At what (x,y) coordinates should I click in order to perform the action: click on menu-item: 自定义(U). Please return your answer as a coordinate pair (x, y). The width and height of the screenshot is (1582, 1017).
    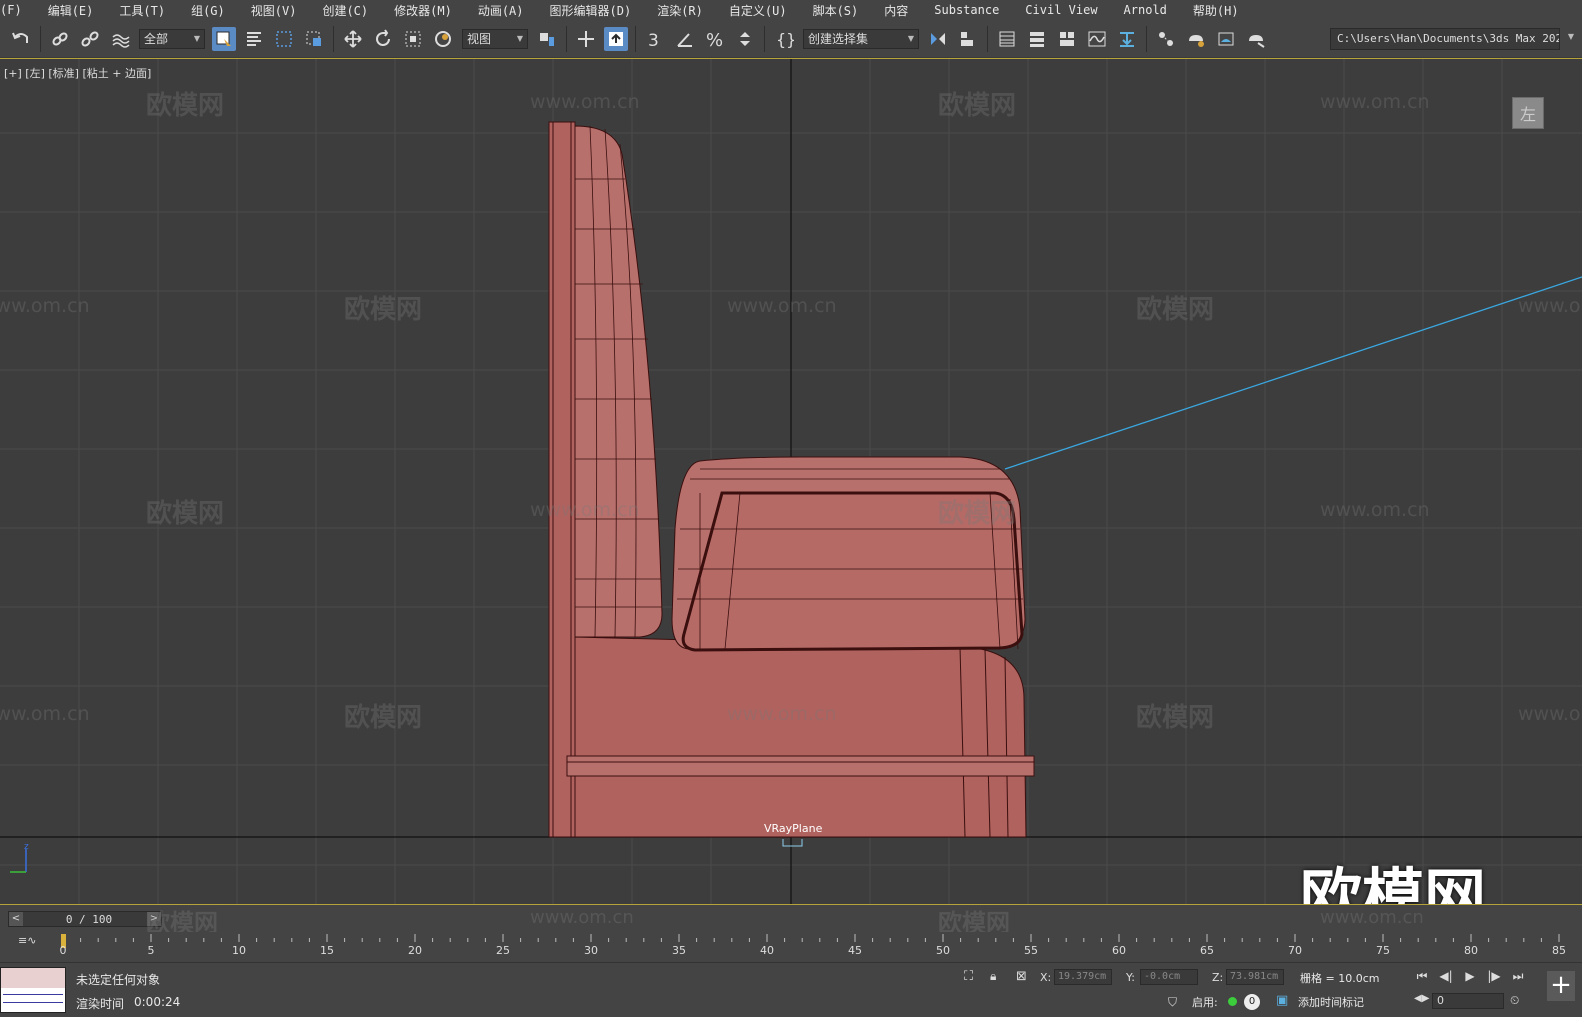
    Looking at the image, I should click on (758, 10).